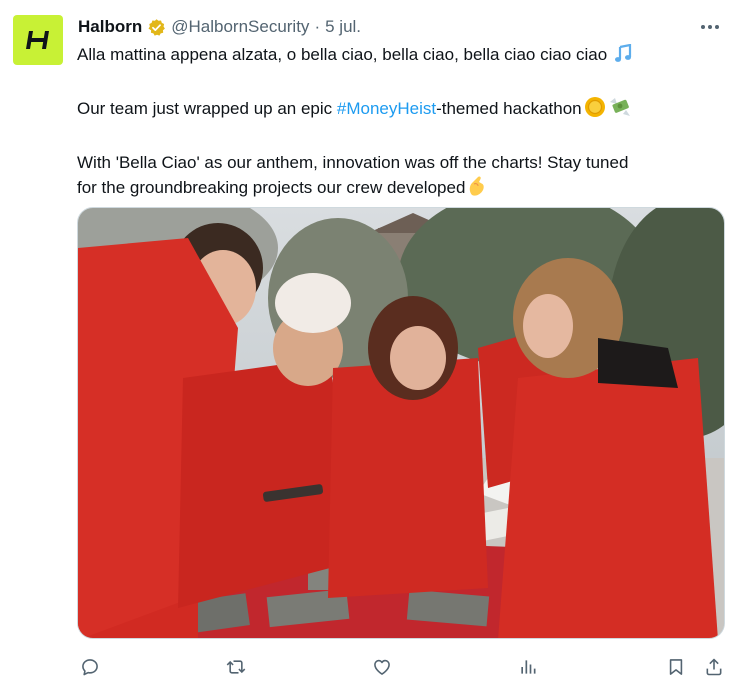 The height and width of the screenshot is (692, 743). I want to click on halborn-logo-icon, so click(37, 40).